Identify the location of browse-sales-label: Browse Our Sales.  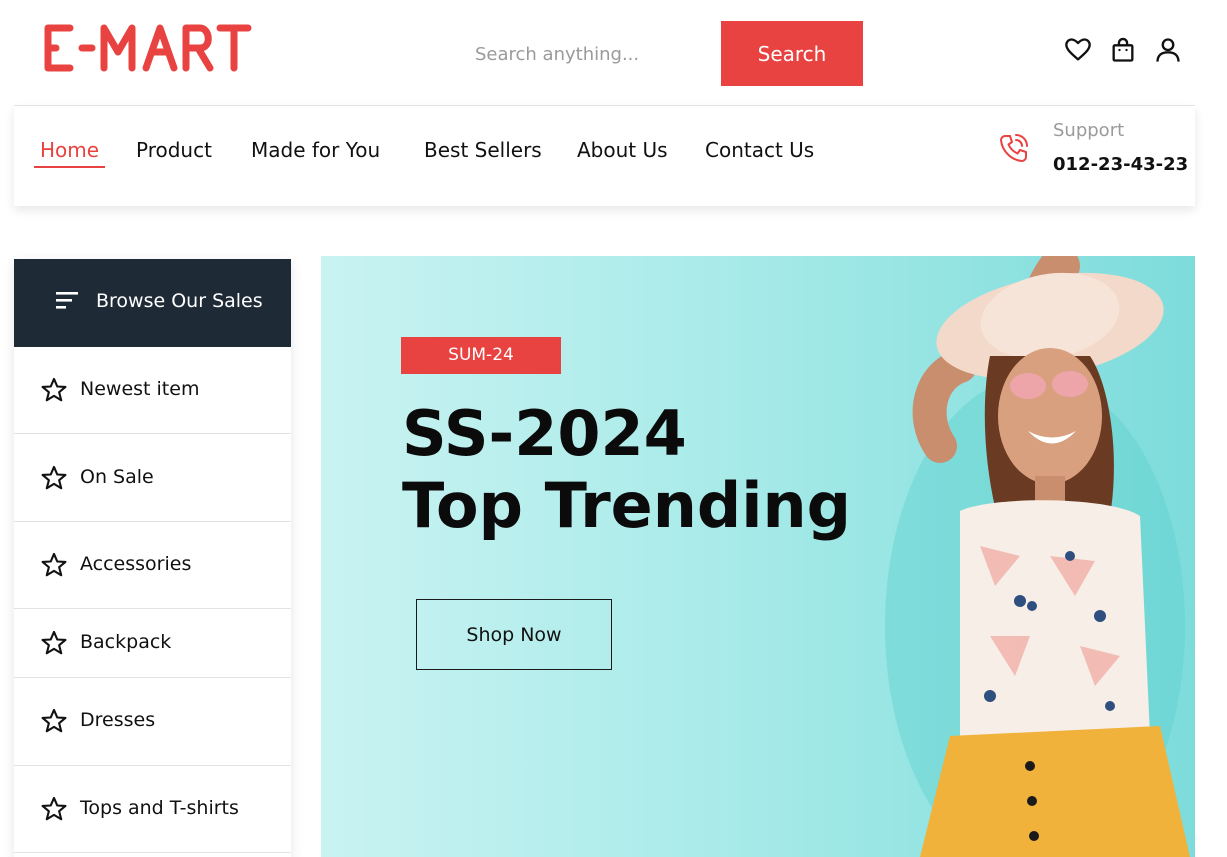
(179, 301).